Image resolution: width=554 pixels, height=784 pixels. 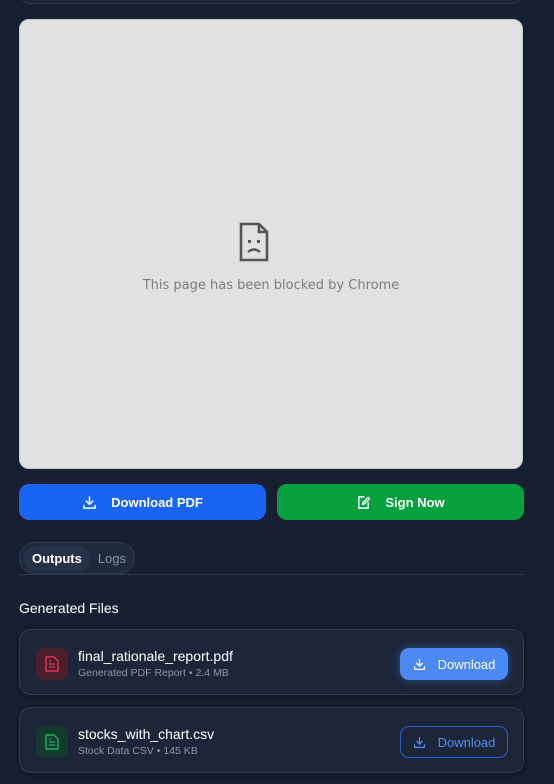 I want to click on download-pdf-label: Download PDF, so click(x=157, y=502).